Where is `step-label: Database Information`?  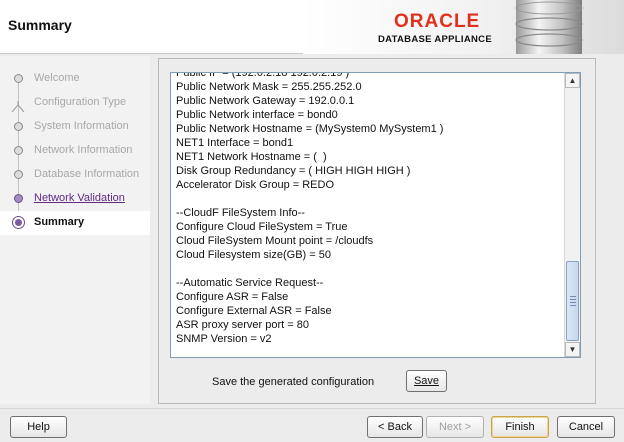
step-label: Database Information is located at coordinates (87, 174).